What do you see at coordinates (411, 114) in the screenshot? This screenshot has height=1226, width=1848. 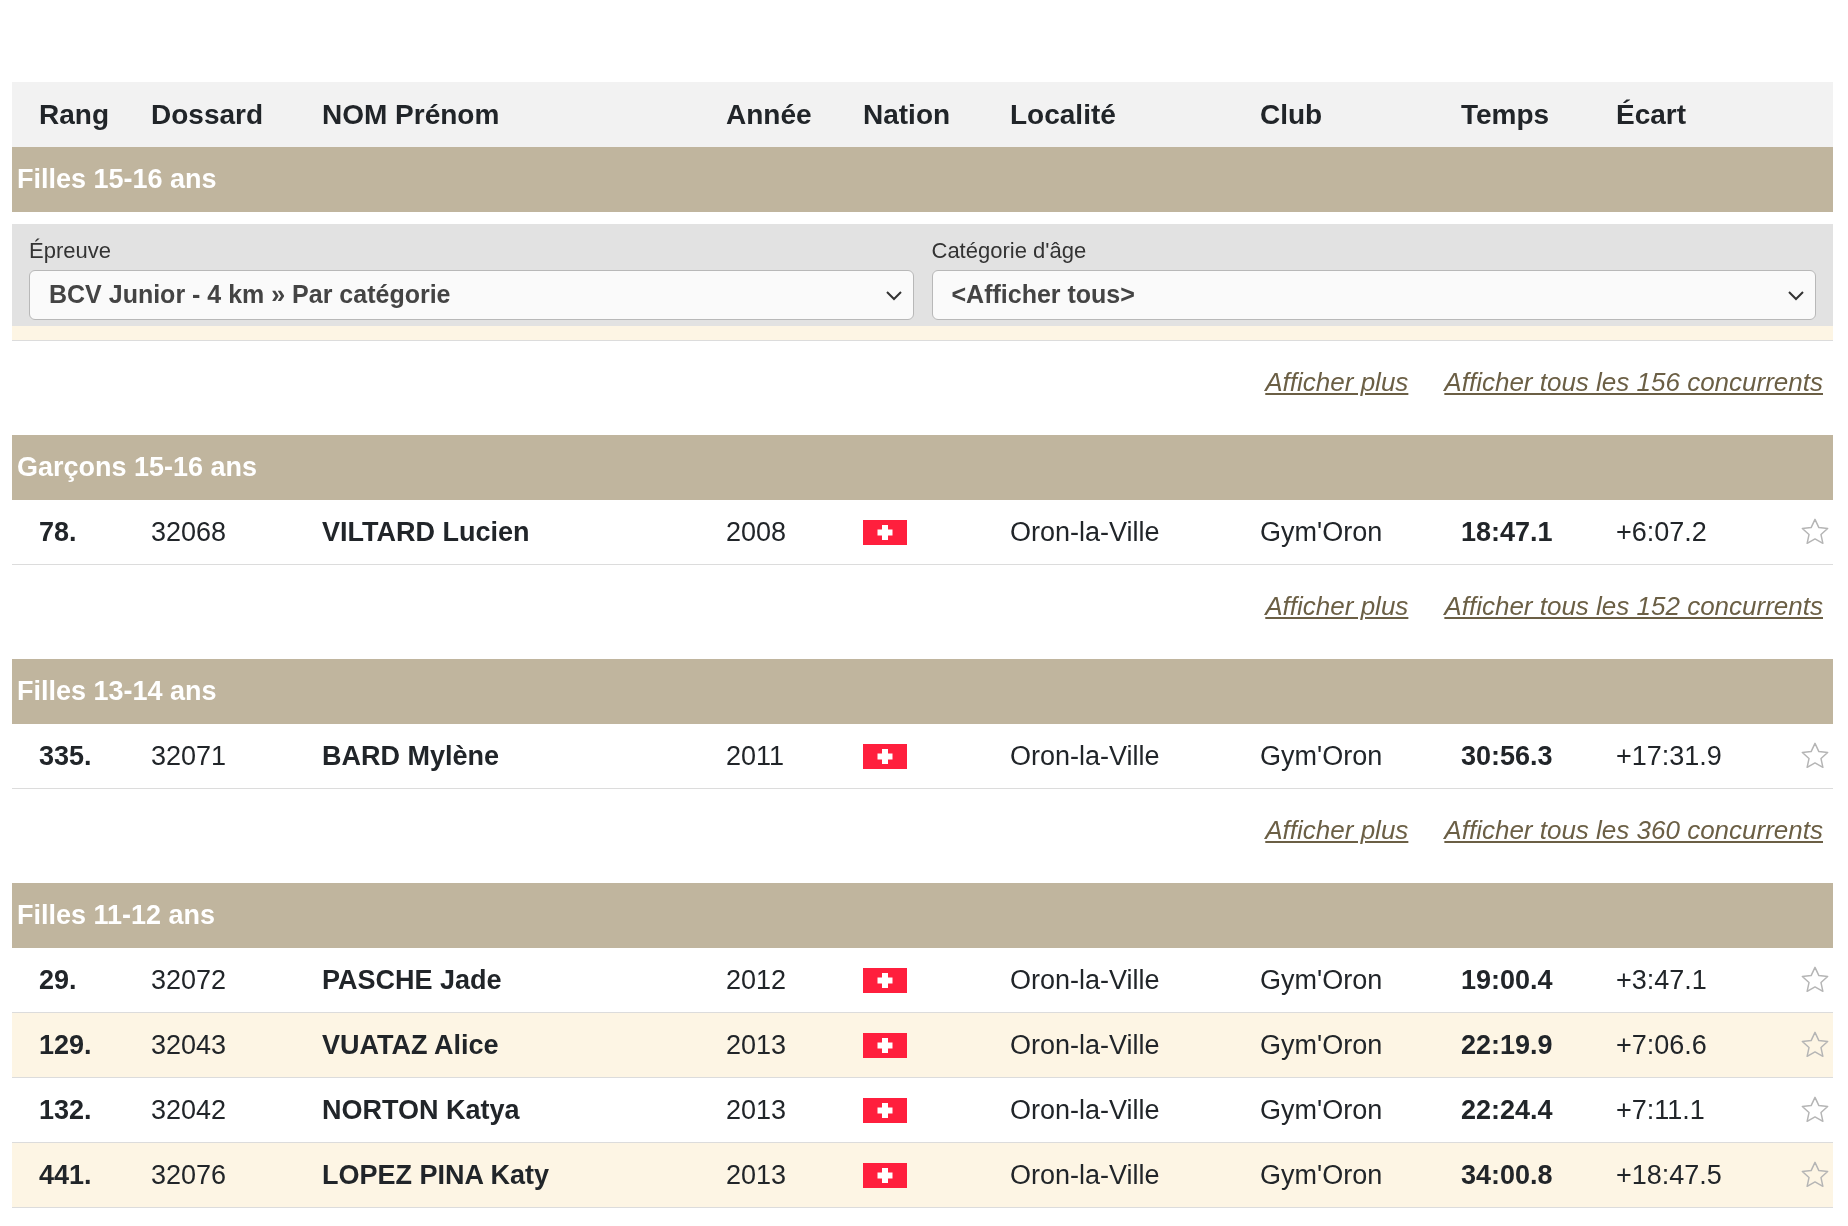 I see `column-header: NOM Prénom` at bounding box center [411, 114].